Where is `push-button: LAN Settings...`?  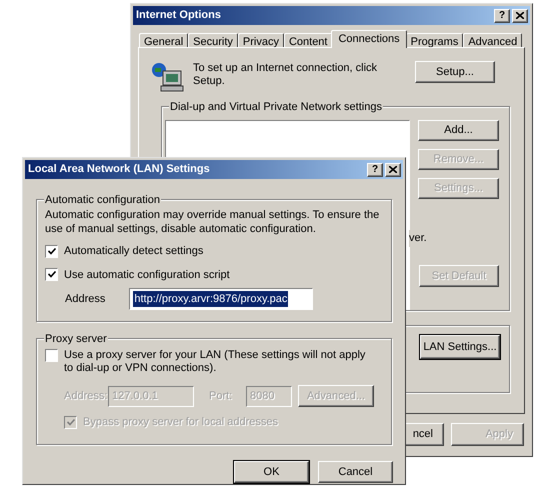
push-button: LAN Settings... is located at coordinates (460, 347).